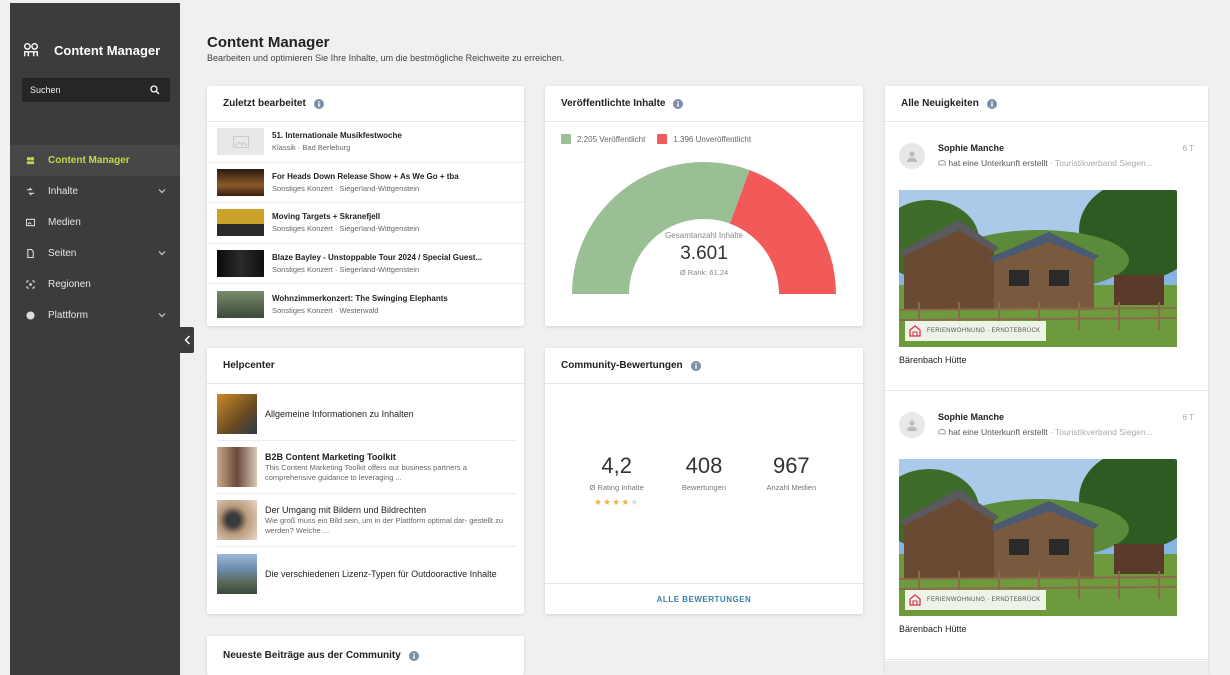 Image resolution: width=1230 pixels, height=675 pixels. Describe the element at coordinates (617, 480) in the screenshot. I see `stat-rating: 4,2 Ø Rating Inhalte ★★★★★` at that location.